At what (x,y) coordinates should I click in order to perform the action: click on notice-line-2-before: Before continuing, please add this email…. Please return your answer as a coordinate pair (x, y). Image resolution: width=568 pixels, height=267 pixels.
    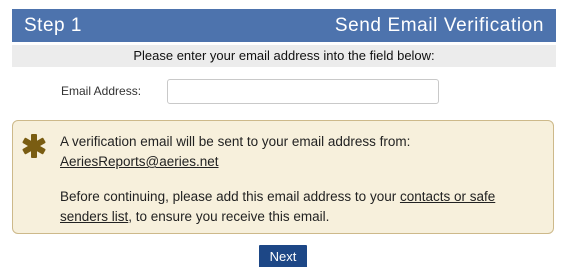
    Looking at the image, I should click on (230, 196).